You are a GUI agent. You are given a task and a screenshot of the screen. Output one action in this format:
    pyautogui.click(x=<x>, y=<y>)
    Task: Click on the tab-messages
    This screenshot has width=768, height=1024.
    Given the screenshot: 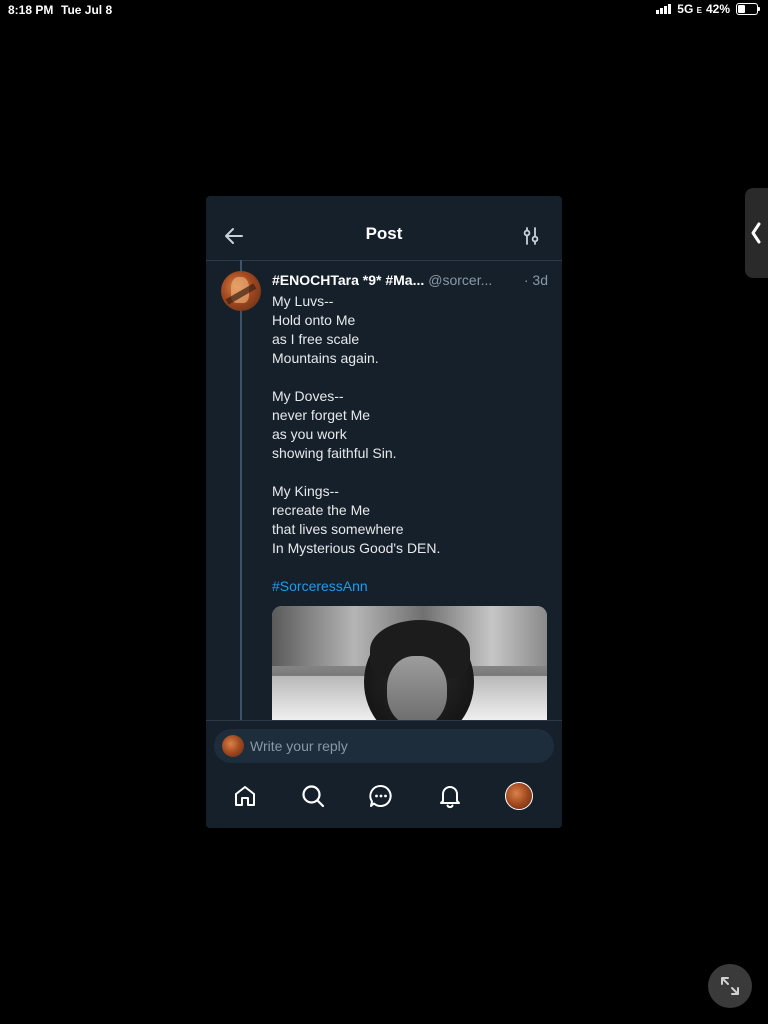 What is the action you would take?
    pyautogui.click(x=381, y=796)
    